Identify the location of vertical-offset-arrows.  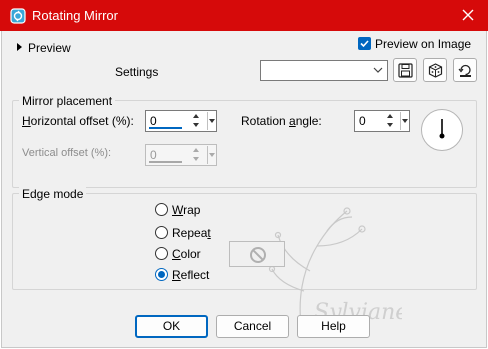
(196, 155).